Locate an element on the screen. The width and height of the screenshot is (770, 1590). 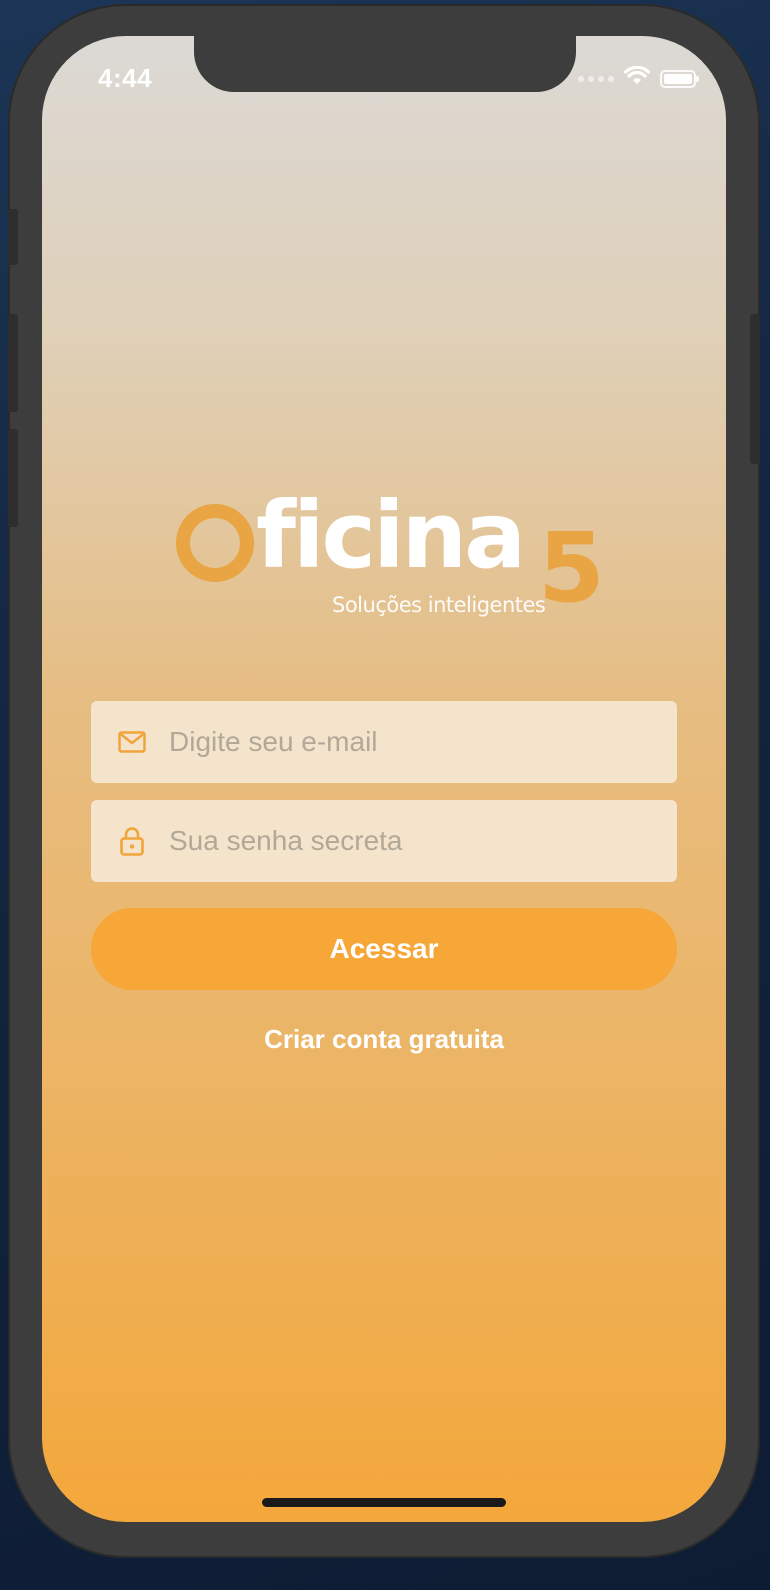
power-button is located at coordinates (755, 389).